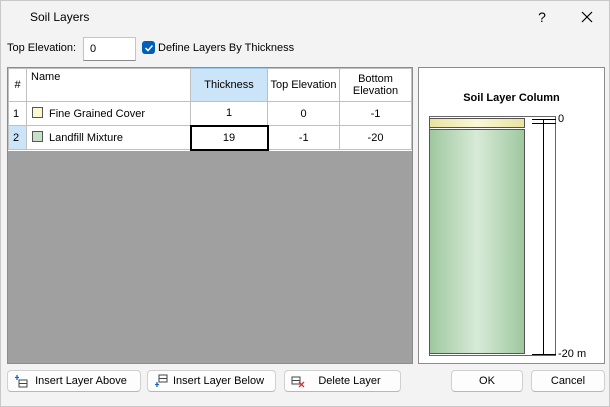  I want to click on column-header-bottom-elevation: Bottom Elevation, so click(375, 85).